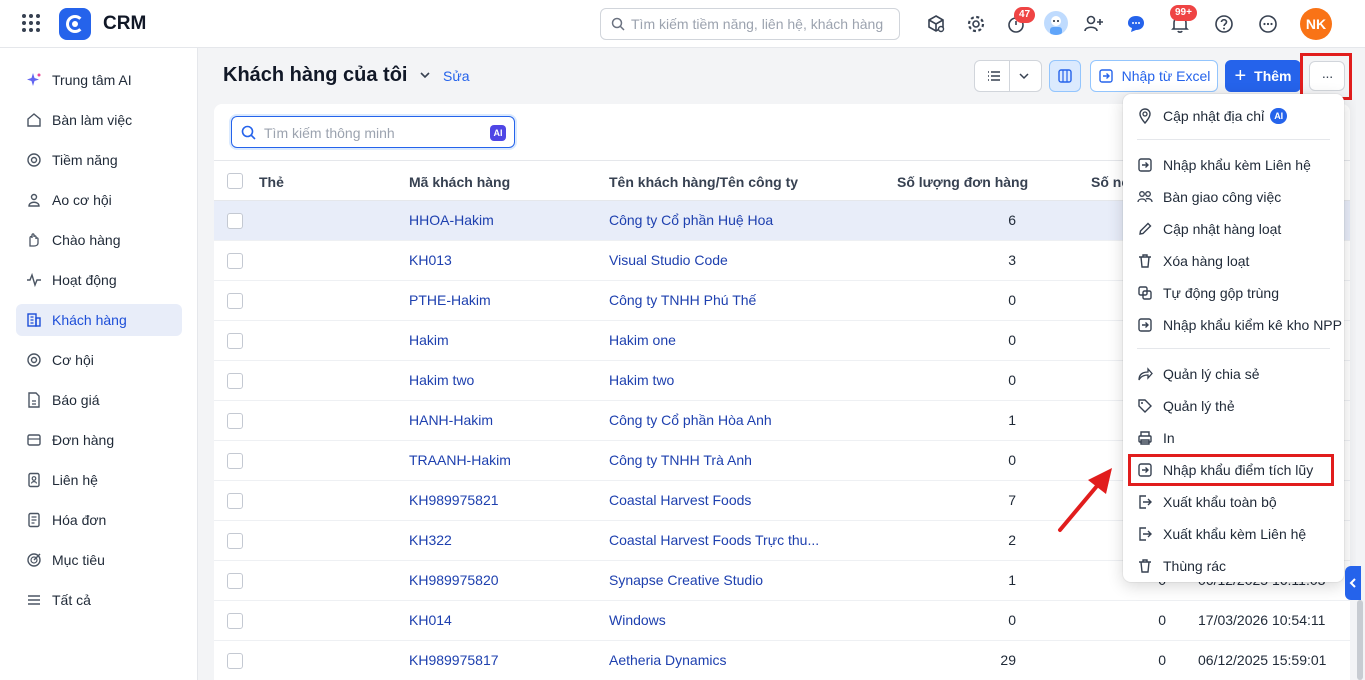 The height and width of the screenshot is (680, 1365). Describe the element at coordinates (1008, 76) in the screenshot. I see `view-mode-switcher` at that location.